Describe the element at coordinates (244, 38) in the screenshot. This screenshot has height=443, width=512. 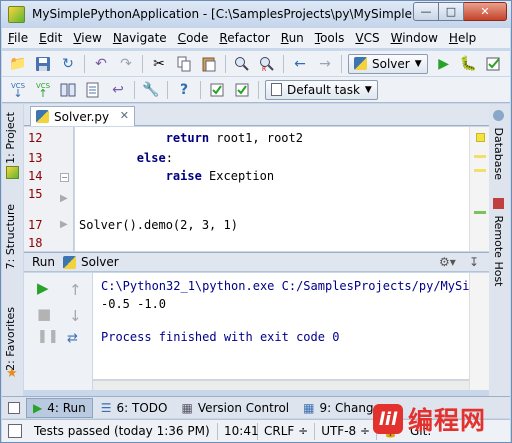
I see `menu-refactor: Refactor` at that location.